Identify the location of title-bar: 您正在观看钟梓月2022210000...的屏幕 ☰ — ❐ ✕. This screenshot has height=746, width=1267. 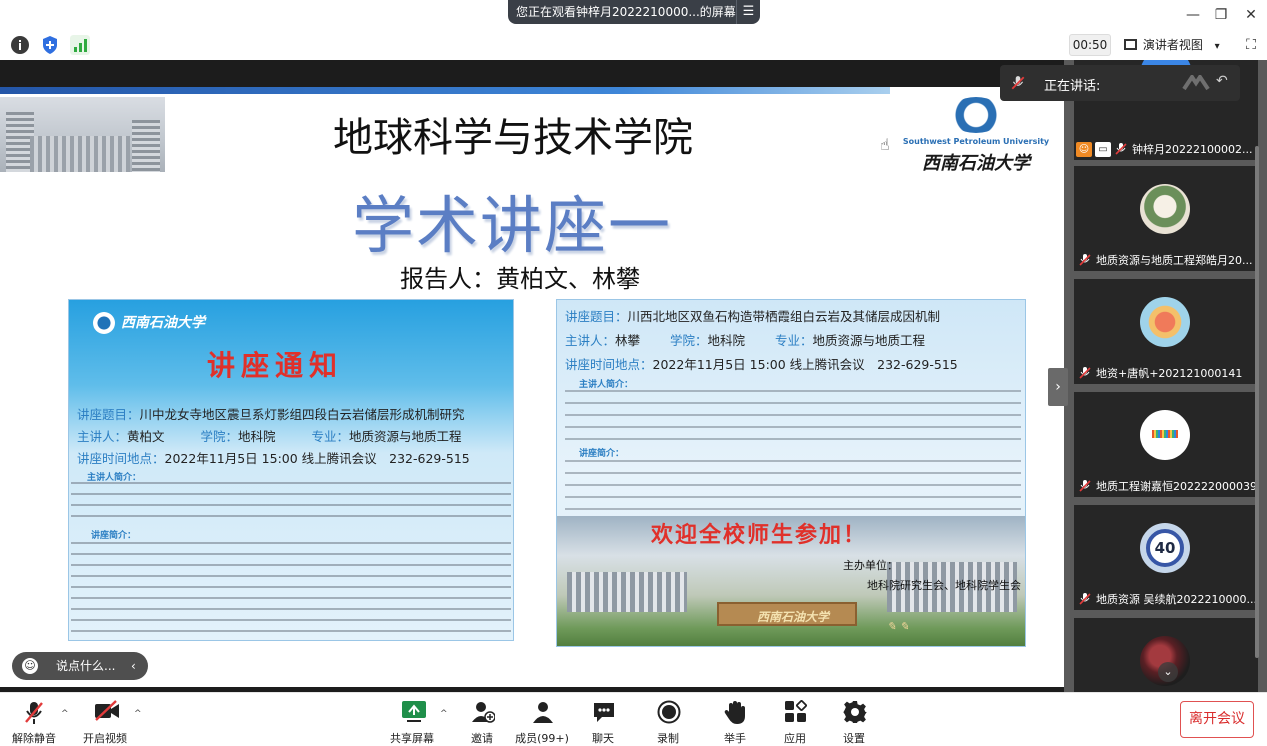
(633, 15).